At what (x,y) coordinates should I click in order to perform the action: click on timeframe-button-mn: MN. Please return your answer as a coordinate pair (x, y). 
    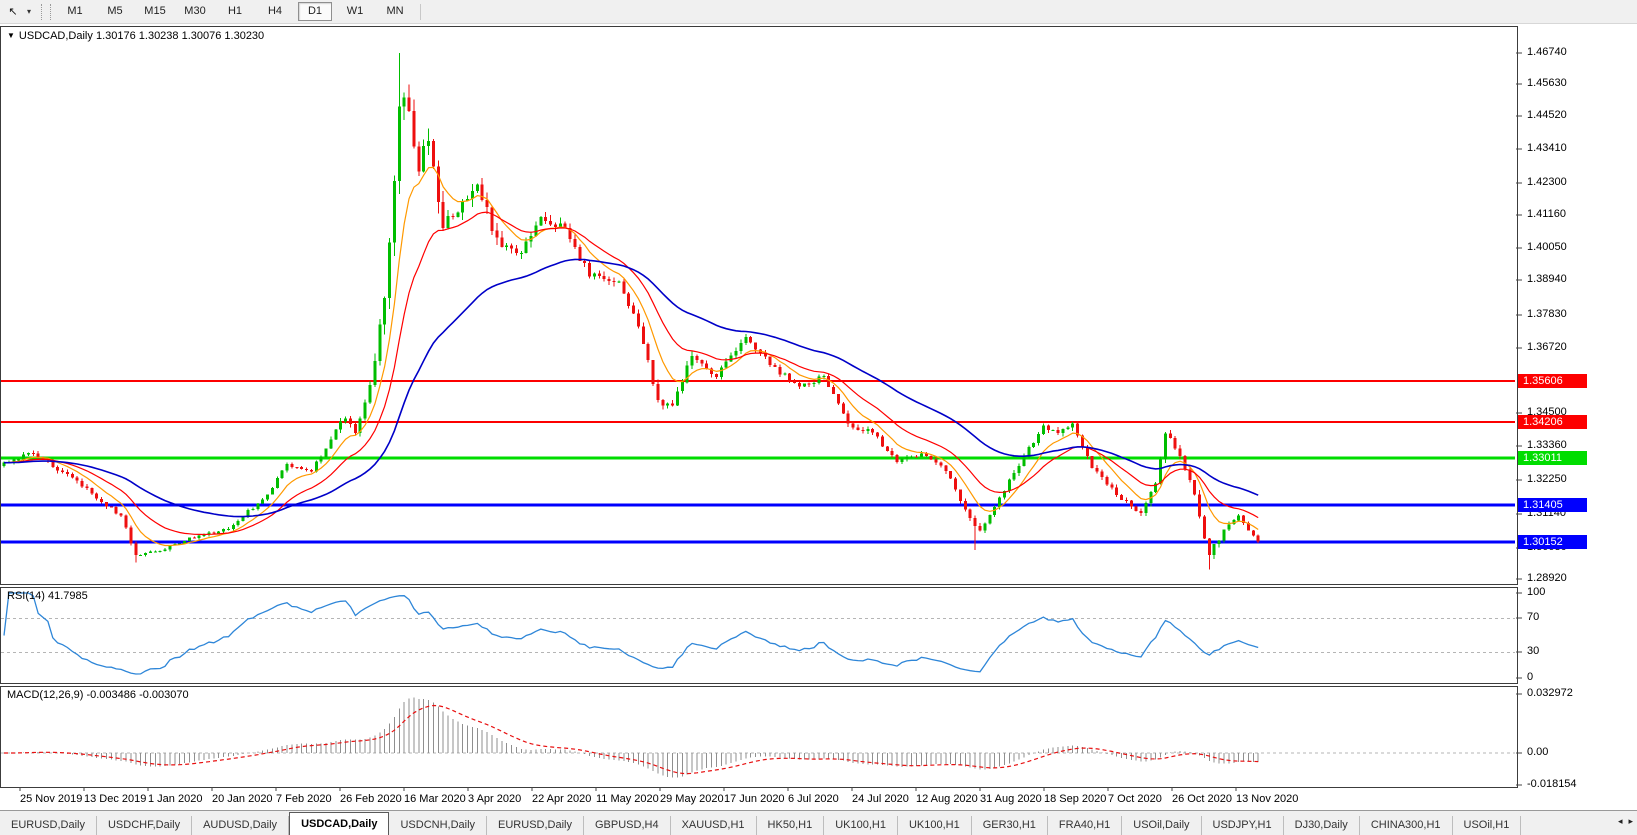
    Looking at the image, I should click on (395, 11).